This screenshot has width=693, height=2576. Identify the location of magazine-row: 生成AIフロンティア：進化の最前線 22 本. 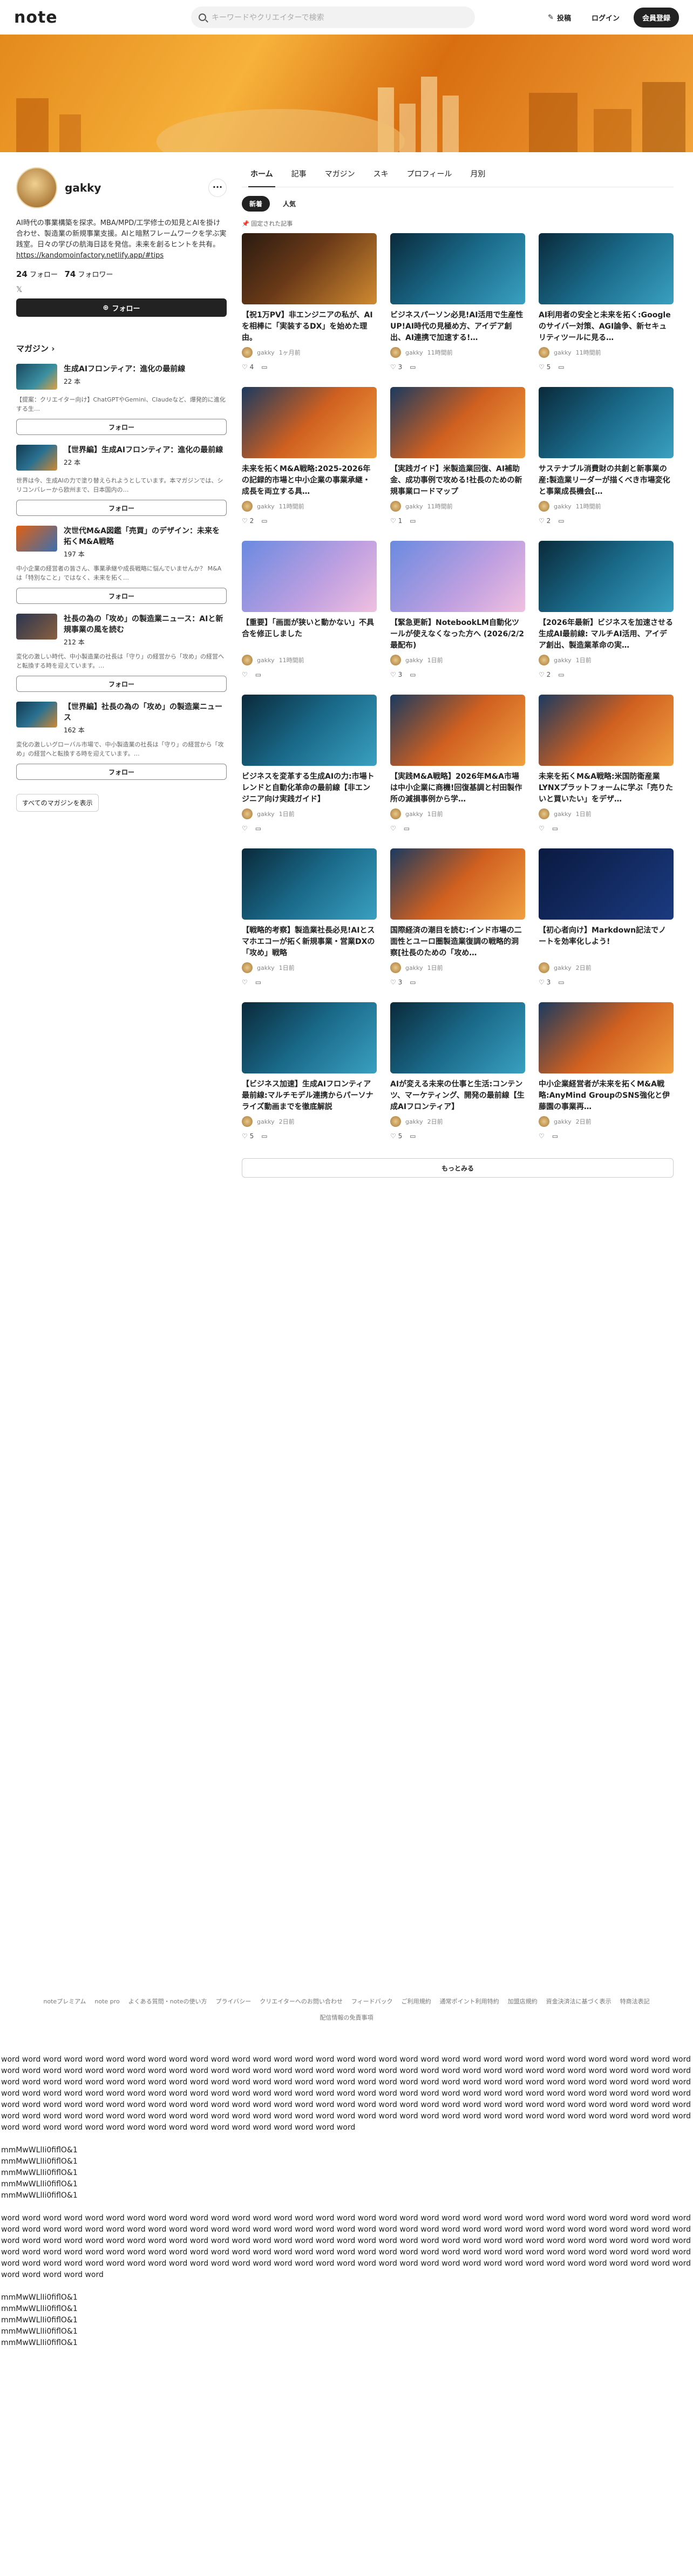
(121, 377).